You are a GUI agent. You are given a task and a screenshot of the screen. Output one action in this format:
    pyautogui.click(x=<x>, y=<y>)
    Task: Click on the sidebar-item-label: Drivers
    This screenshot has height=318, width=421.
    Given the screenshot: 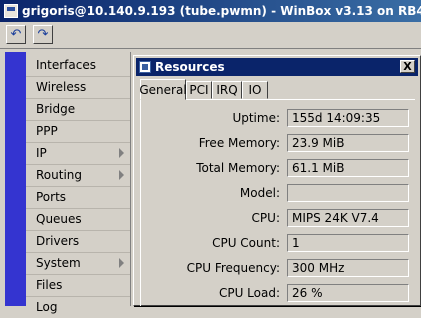 What is the action you would take?
    pyautogui.click(x=58, y=241)
    